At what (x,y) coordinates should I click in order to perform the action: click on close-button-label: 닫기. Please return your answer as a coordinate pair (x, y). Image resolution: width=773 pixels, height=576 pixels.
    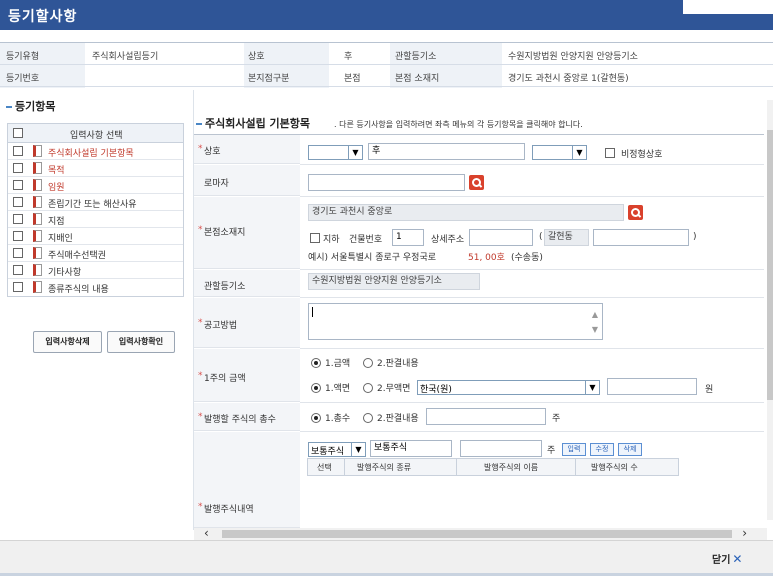
    Looking at the image, I should click on (721, 560).